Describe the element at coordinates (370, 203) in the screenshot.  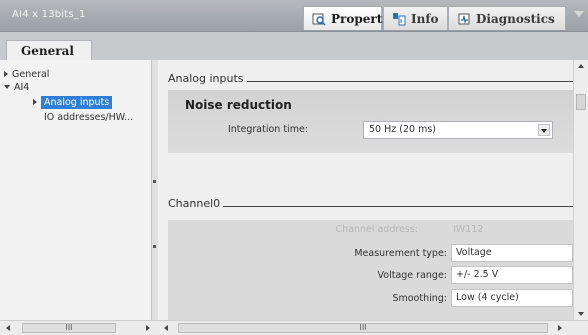
I see `section-channel0: Channel0` at that location.